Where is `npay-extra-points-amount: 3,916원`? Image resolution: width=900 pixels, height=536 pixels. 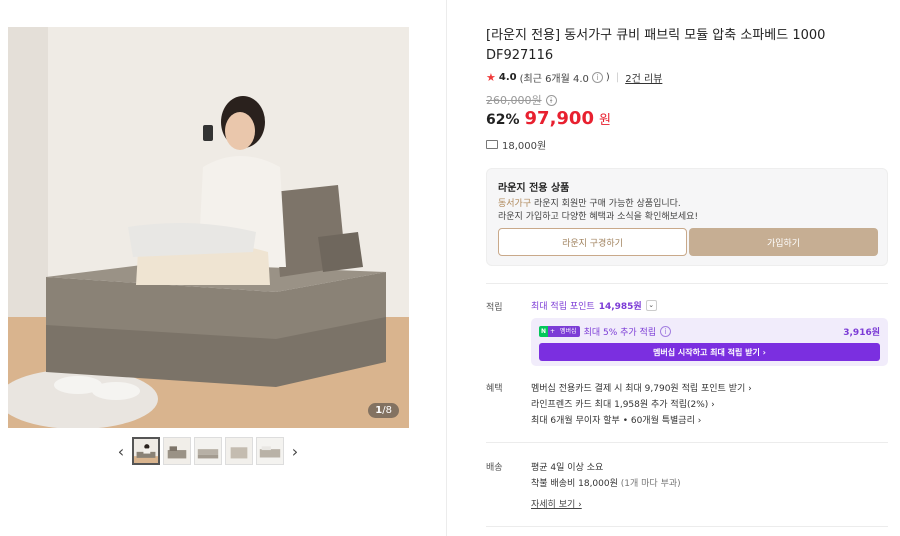
npay-extra-points-amount: 3,916원 is located at coordinates (861, 333).